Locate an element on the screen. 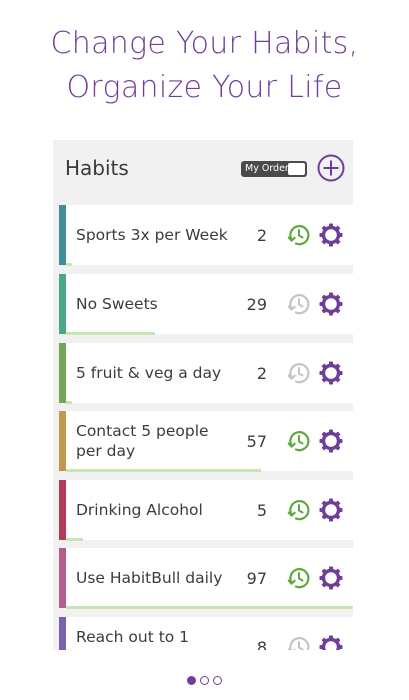  toggle-knob is located at coordinates (296, 169).